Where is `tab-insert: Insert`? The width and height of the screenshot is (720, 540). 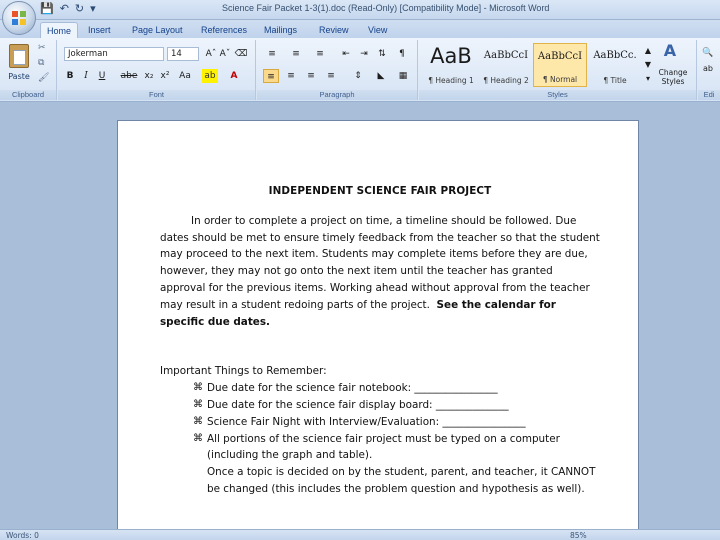 tab-insert: Insert is located at coordinates (99, 30).